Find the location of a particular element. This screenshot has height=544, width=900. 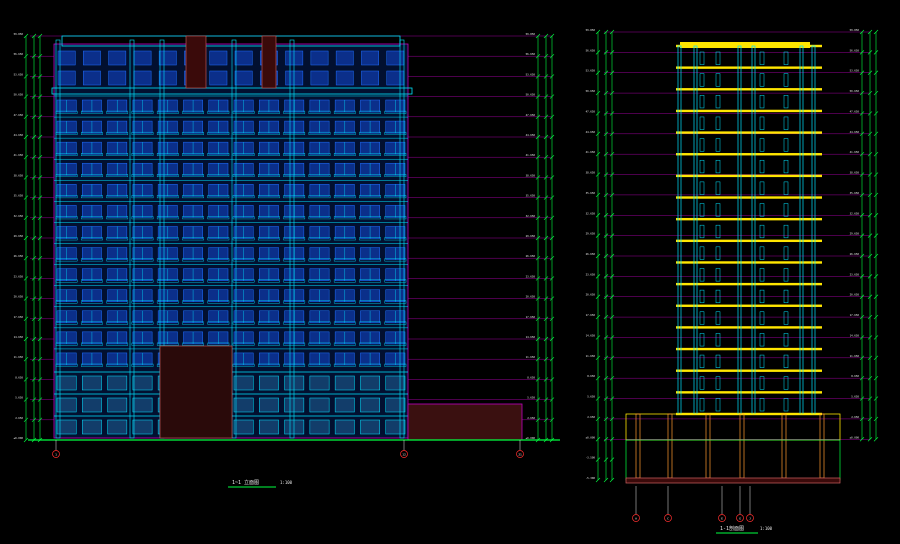

axis-label: J is located at coordinates (750, 519).